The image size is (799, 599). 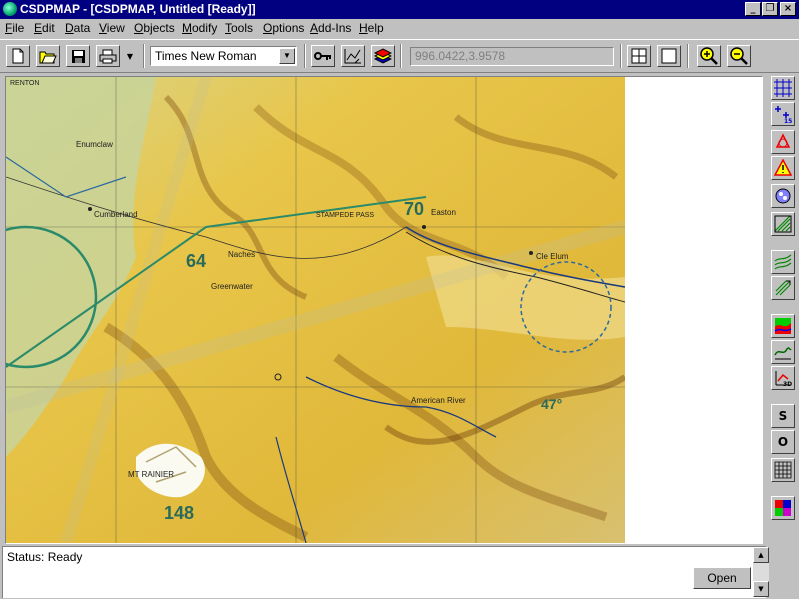 I want to click on menu-help: Help, so click(x=371, y=28).